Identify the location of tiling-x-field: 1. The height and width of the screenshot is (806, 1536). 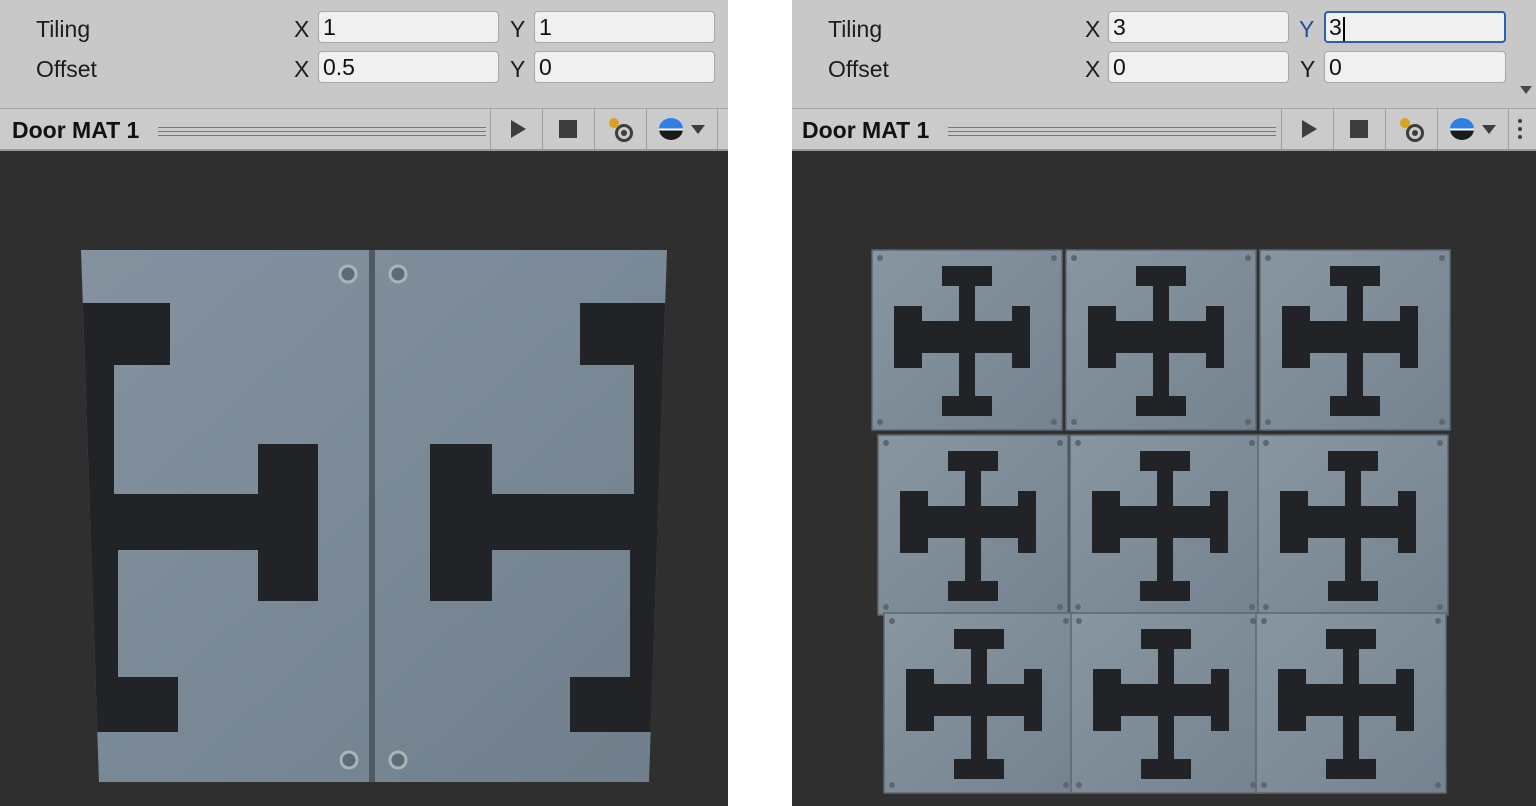
(408, 27).